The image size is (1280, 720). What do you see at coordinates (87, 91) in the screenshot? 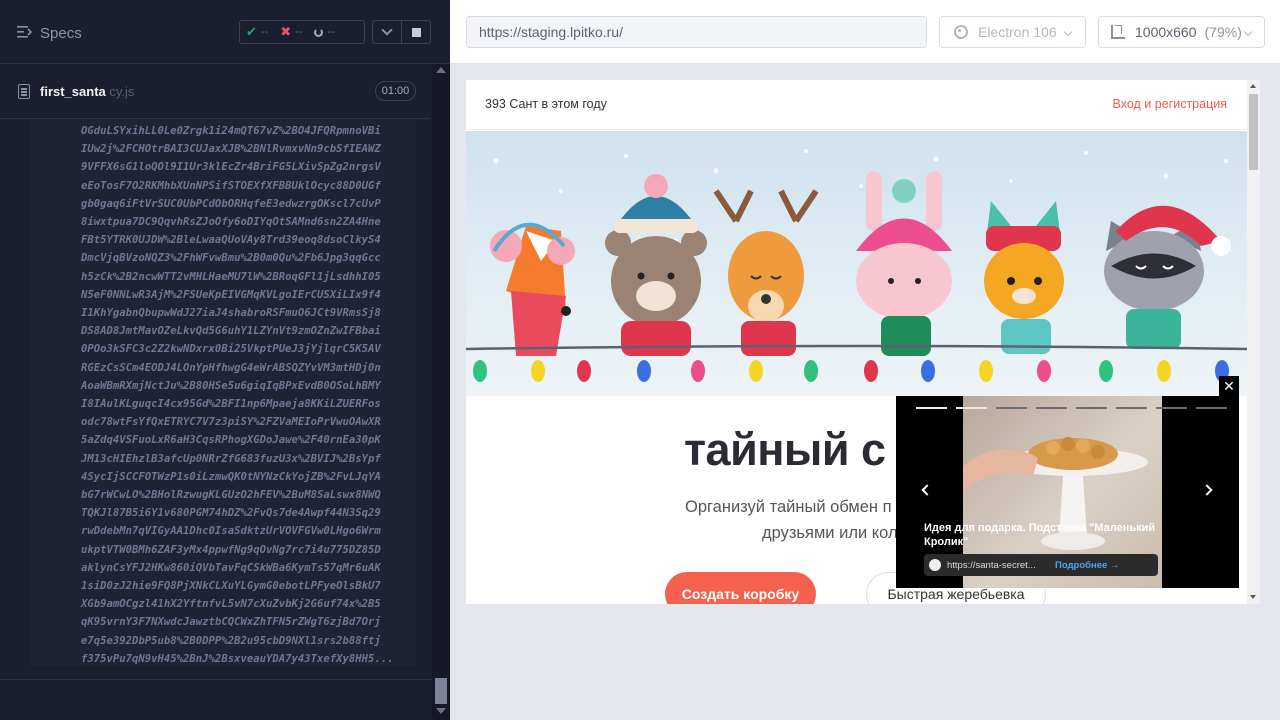
I see `spec-file-name: first_santa cy.js` at bounding box center [87, 91].